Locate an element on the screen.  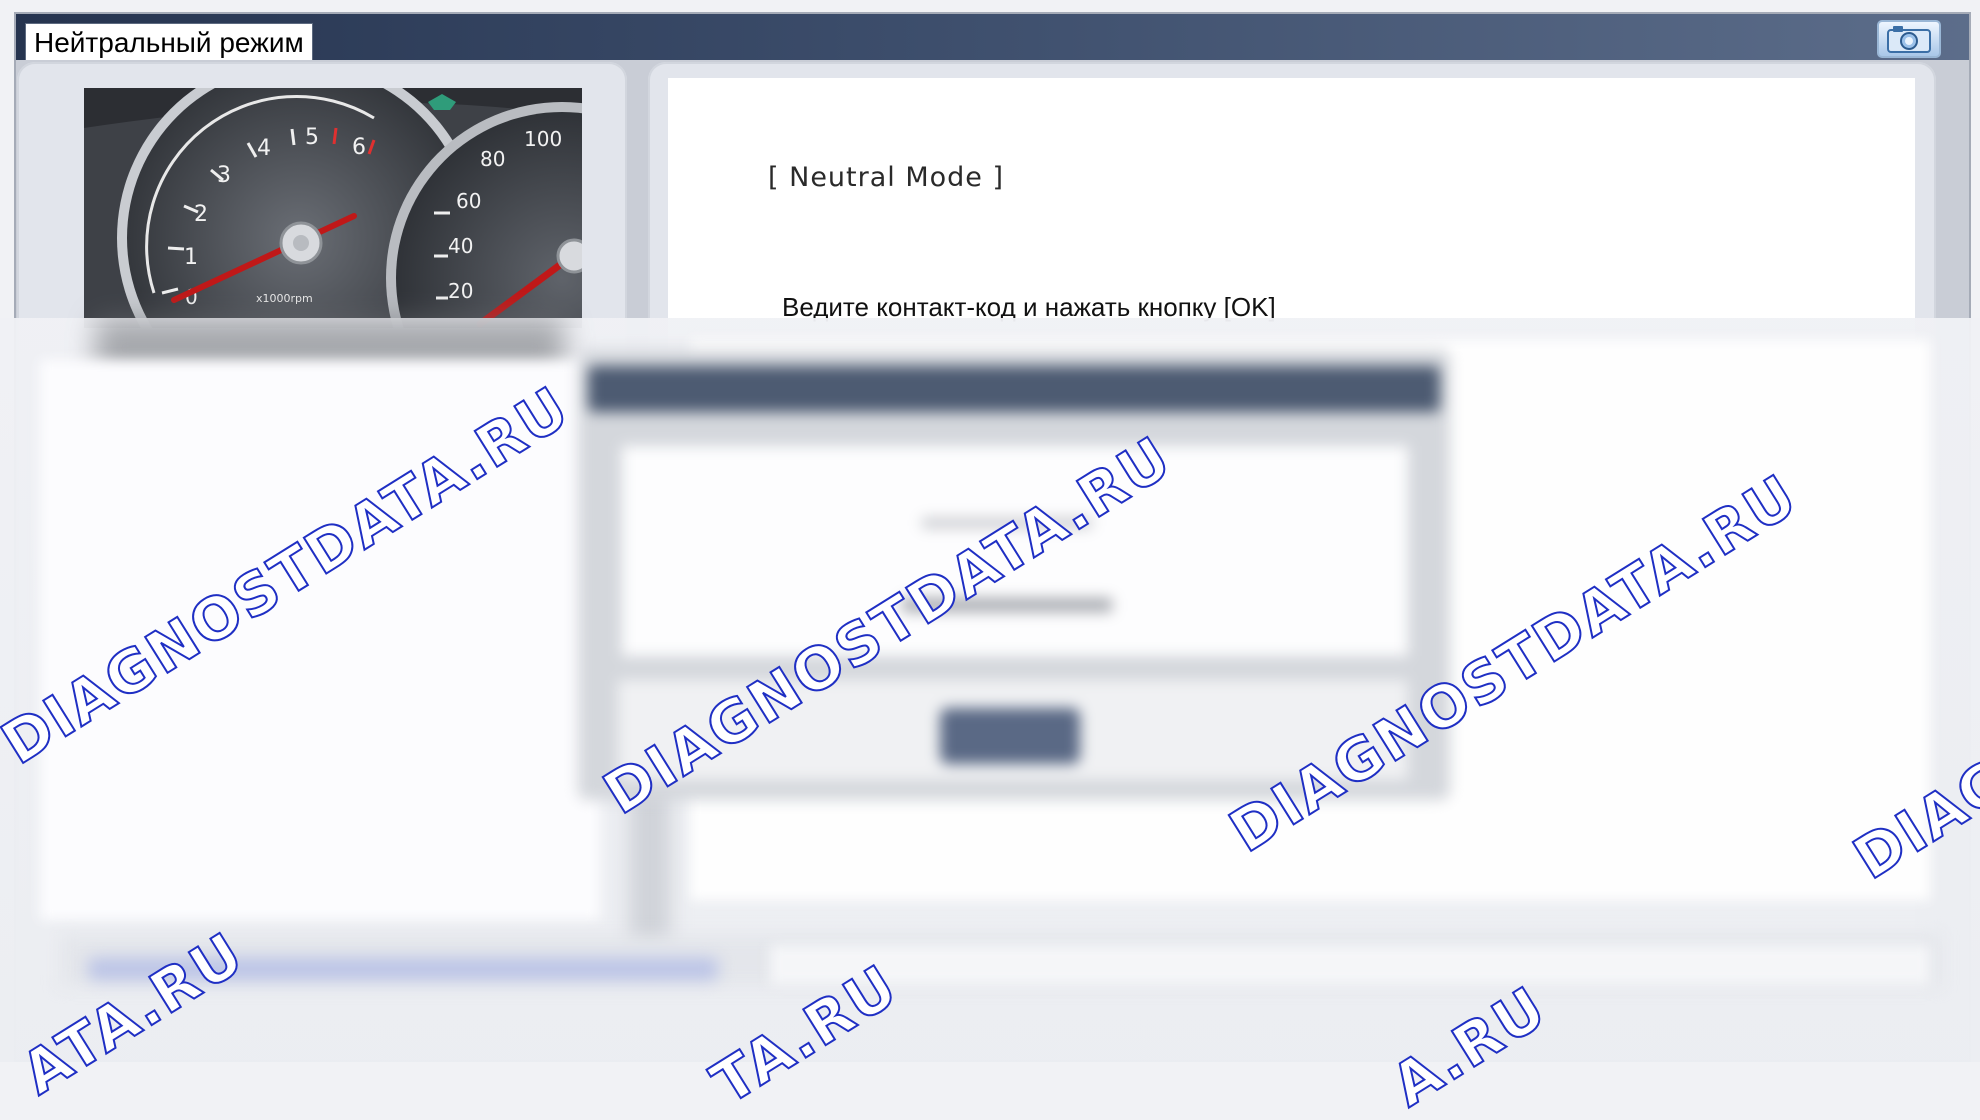
speed-label-100: 100 is located at coordinates (543, 139).